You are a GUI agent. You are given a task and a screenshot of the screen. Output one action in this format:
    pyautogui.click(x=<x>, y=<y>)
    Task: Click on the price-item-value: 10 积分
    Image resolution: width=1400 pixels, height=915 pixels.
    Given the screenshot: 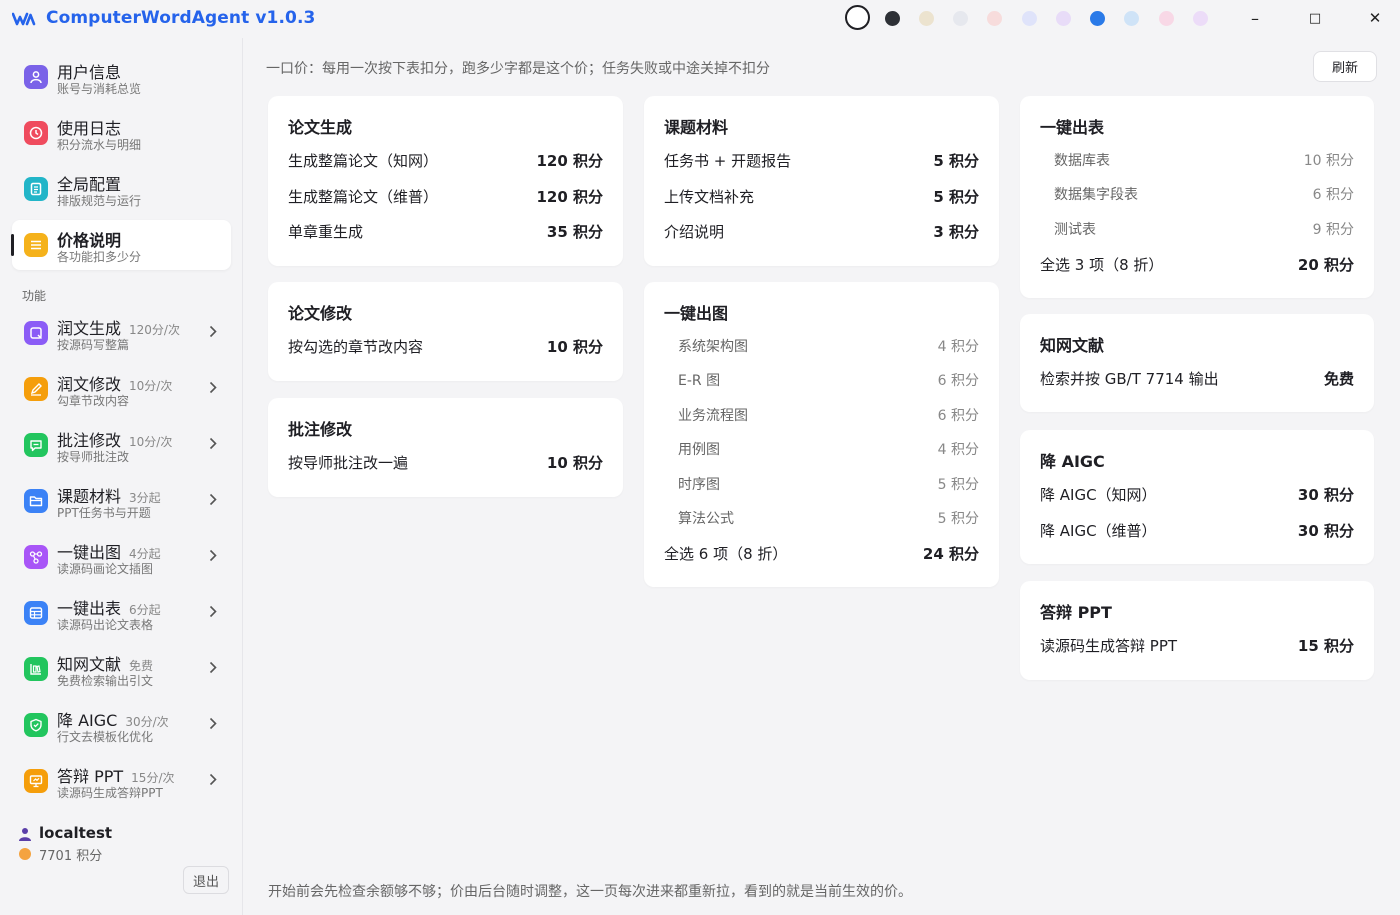 What is the action you would take?
    pyautogui.click(x=574, y=463)
    